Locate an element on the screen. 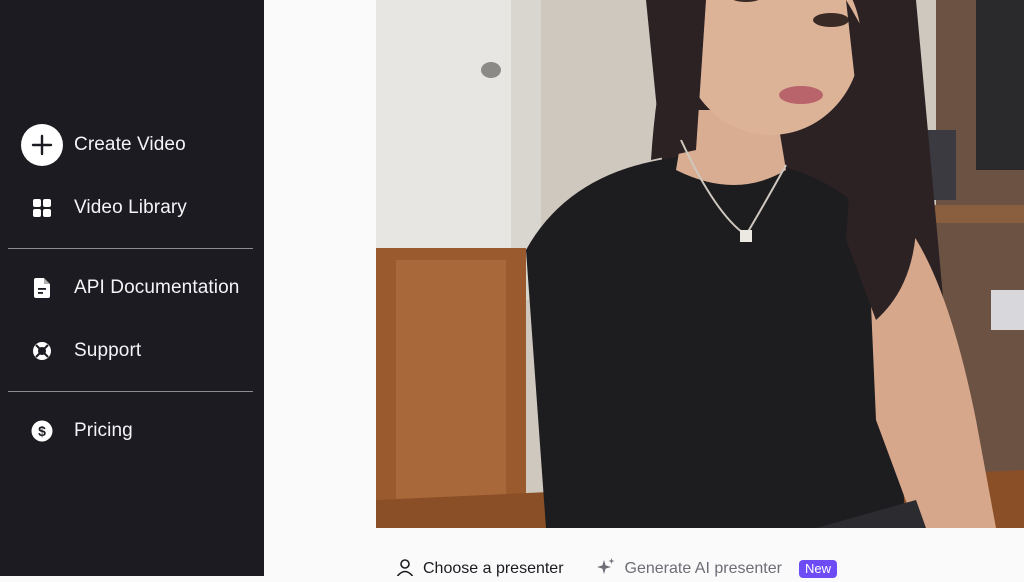  sparkle-icon is located at coordinates (606, 569).